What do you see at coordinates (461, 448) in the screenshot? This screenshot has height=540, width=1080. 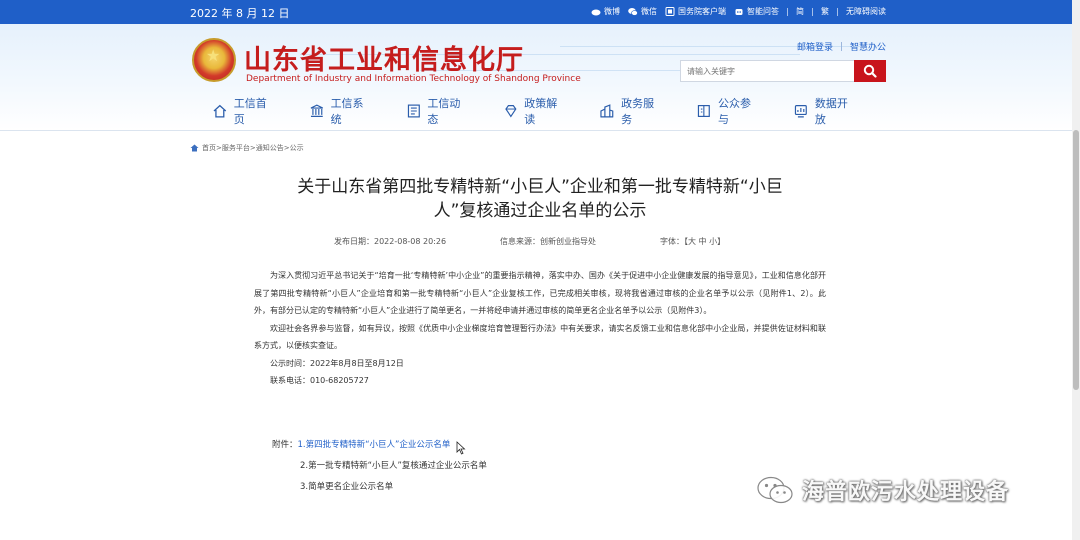 I see `mouse-cursor-icon` at bounding box center [461, 448].